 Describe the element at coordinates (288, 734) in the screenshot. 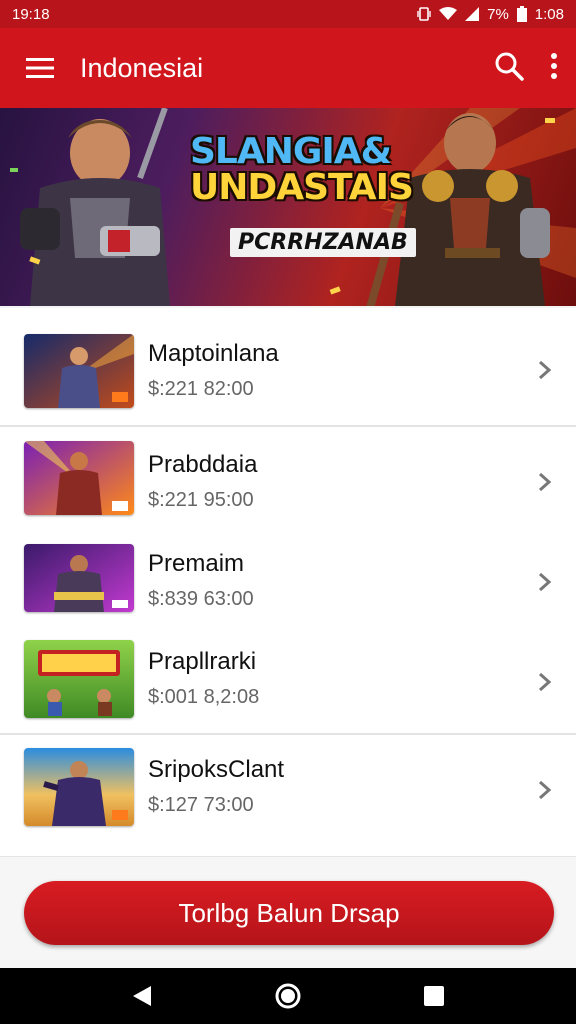

I see `list-divider` at that location.